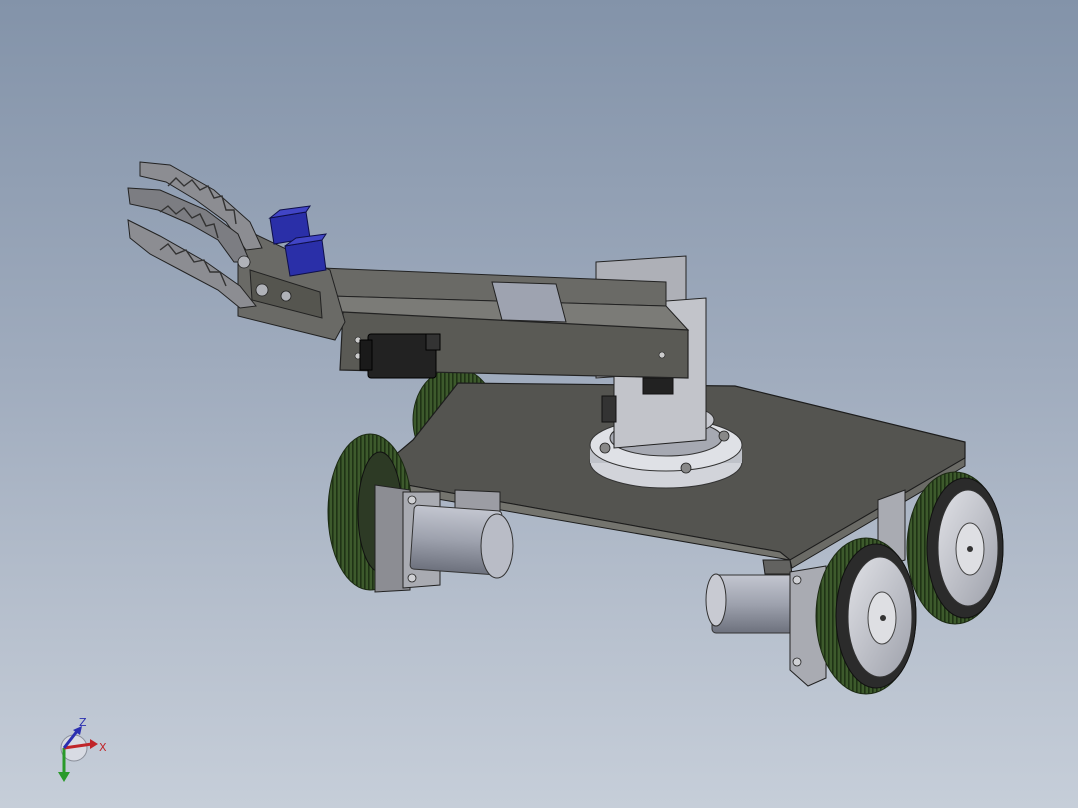  I want to click on x-axis-arrowhead, so click(94, 744).